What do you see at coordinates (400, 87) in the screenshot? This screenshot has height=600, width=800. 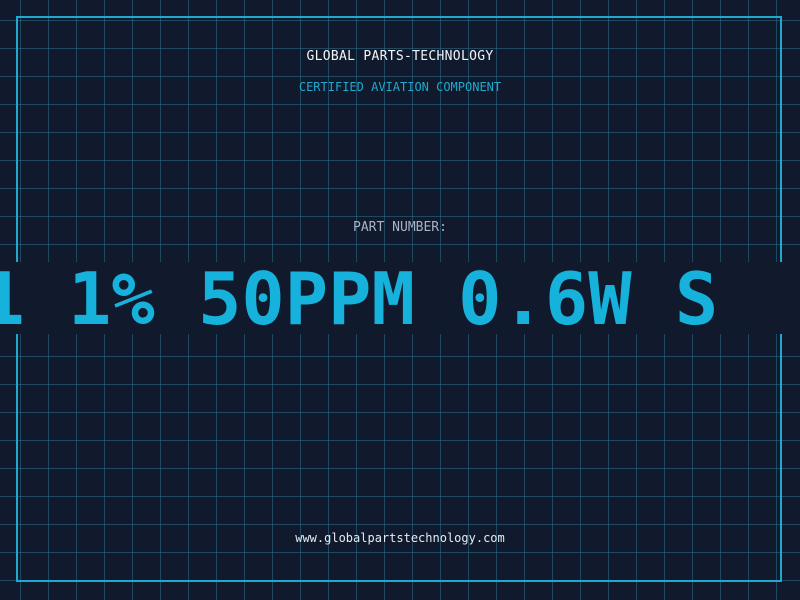 I see `certification-subtitle: CERTIFIED AVIATION COMPONENT` at bounding box center [400, 87].